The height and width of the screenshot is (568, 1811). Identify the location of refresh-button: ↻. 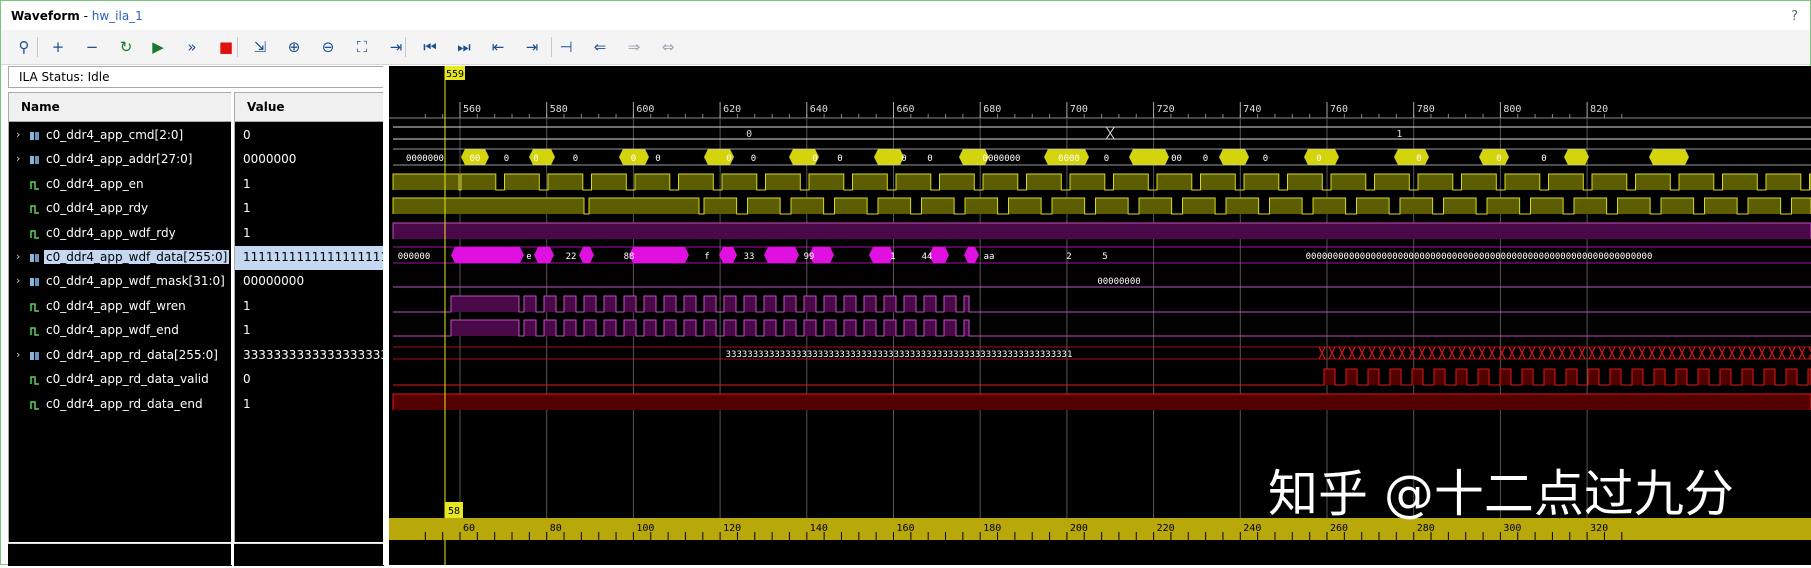
(126, 47).